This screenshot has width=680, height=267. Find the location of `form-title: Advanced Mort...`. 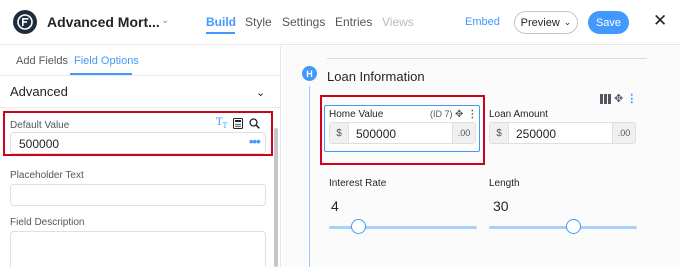

form-title: Advanced Mort... is located at coordinates (103, 22).